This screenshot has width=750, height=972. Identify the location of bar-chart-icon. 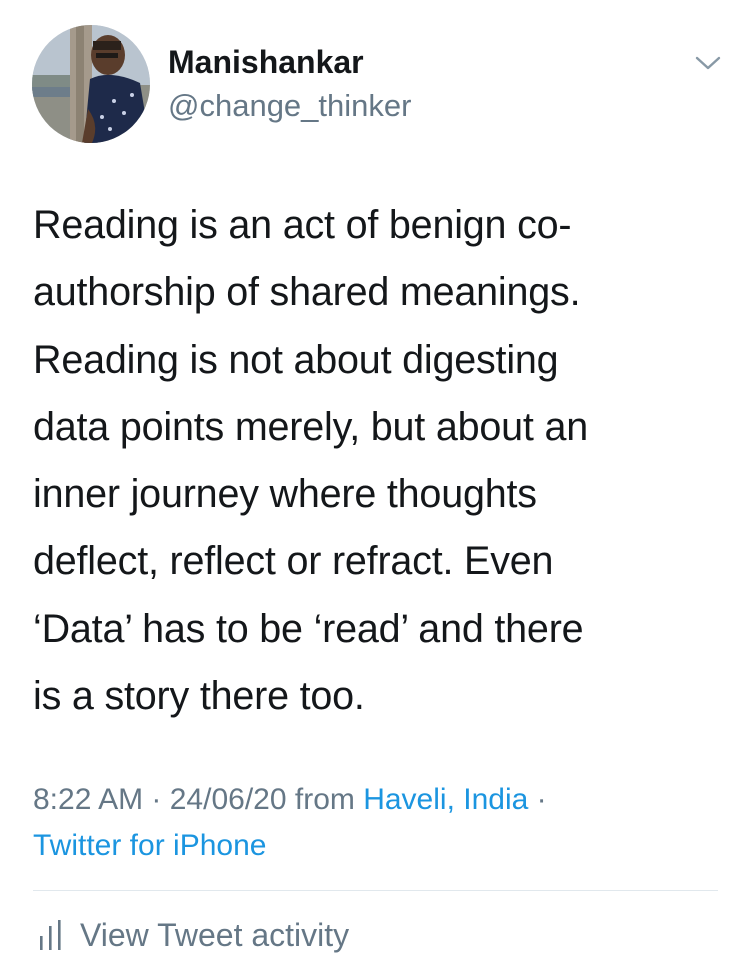
(50, 935).